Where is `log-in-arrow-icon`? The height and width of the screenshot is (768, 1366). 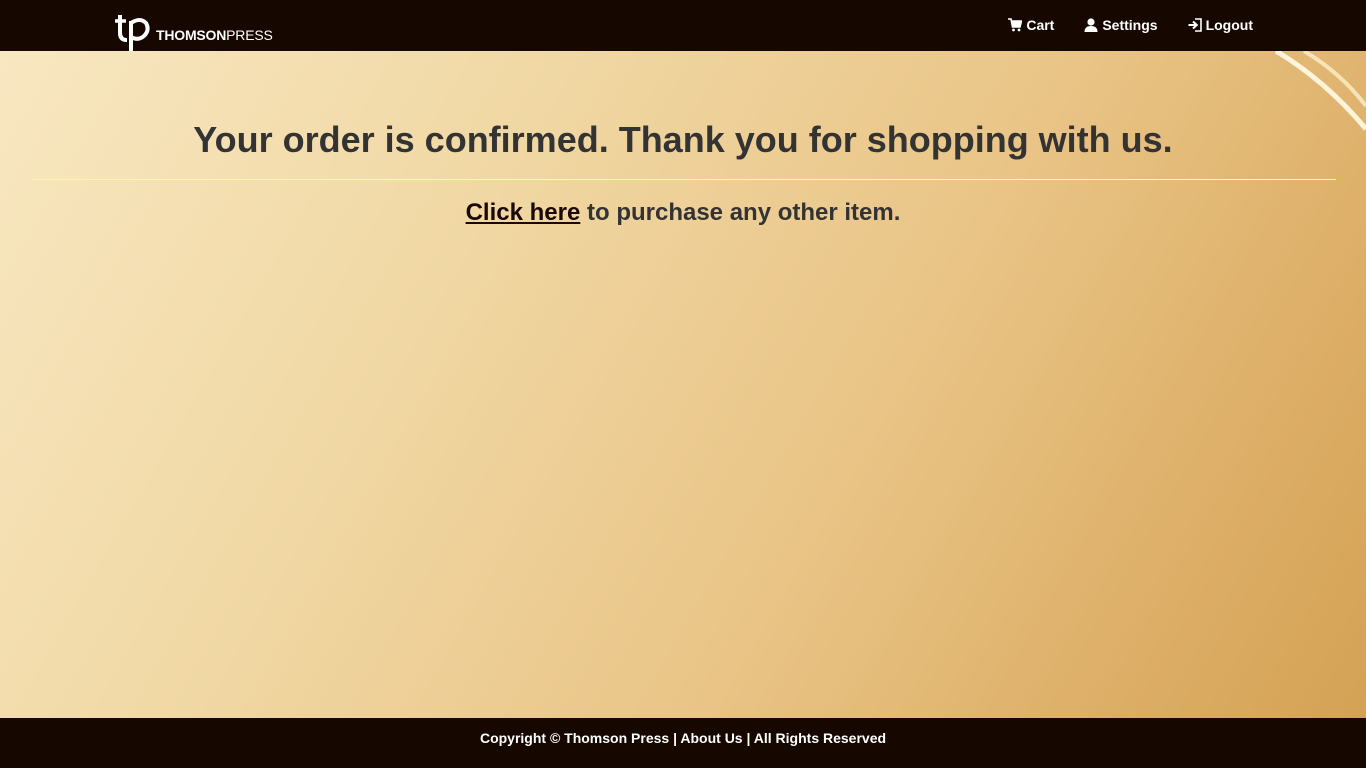
log-in-arrow-icon is located at coordinates (1195, 24).